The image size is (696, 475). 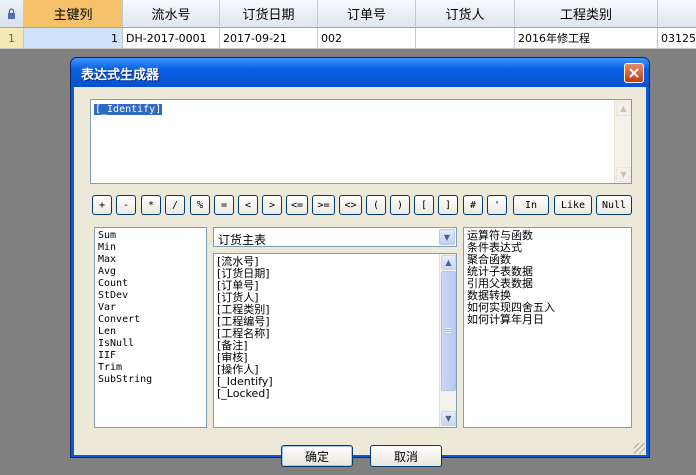 What do you see at coordinates (448, 205) in the screenshot?
I see `operator-button: ]` at bounding box center [448, 205].